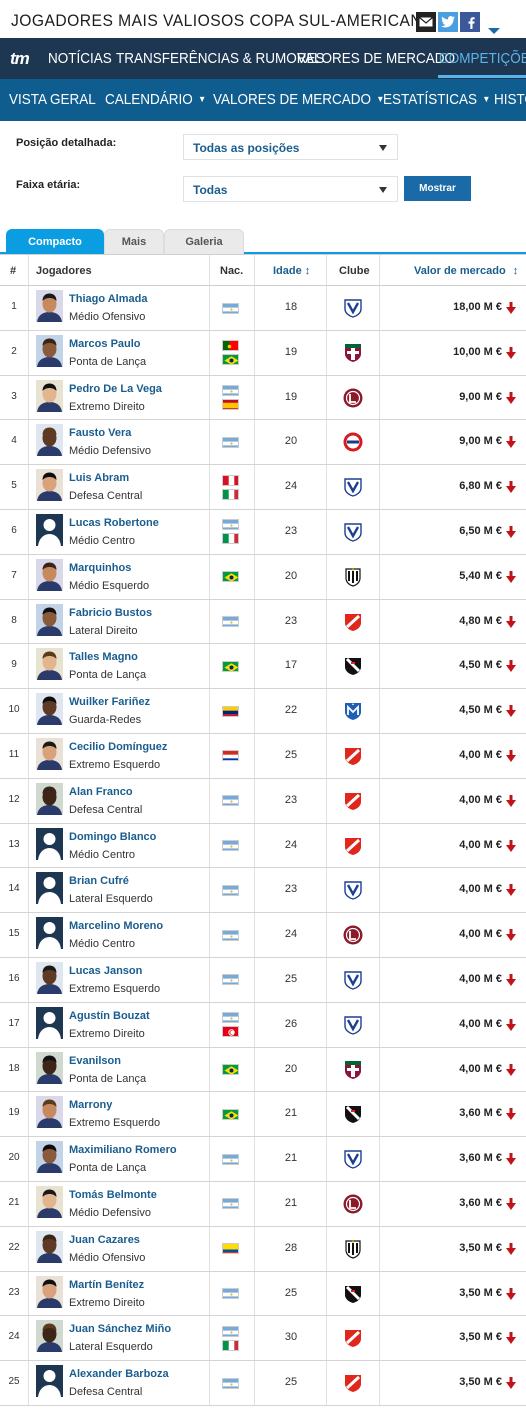  What do you see at coordinates (112, 837) in the screenshot?
I see `player-name-link: Domingo Blanco` at bounding box center [112, 837].